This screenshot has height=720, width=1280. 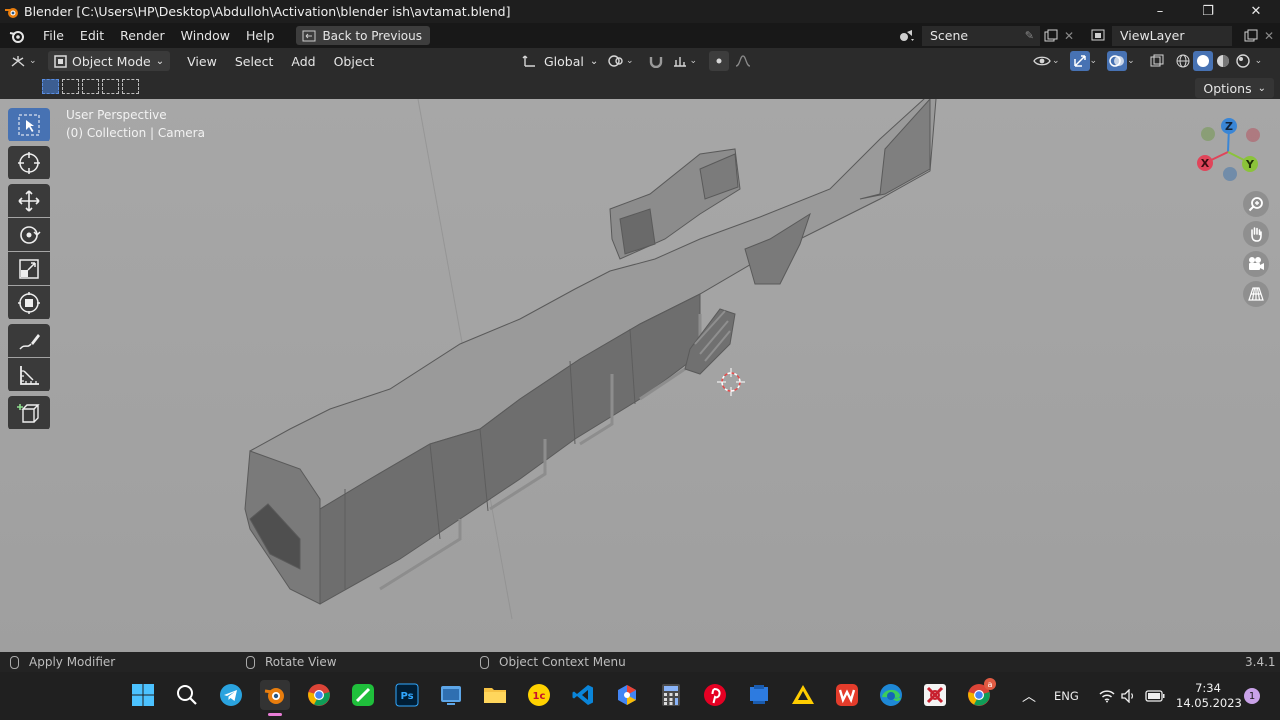 I want to click on taskbar-telegram, so click(x=231, y=695).